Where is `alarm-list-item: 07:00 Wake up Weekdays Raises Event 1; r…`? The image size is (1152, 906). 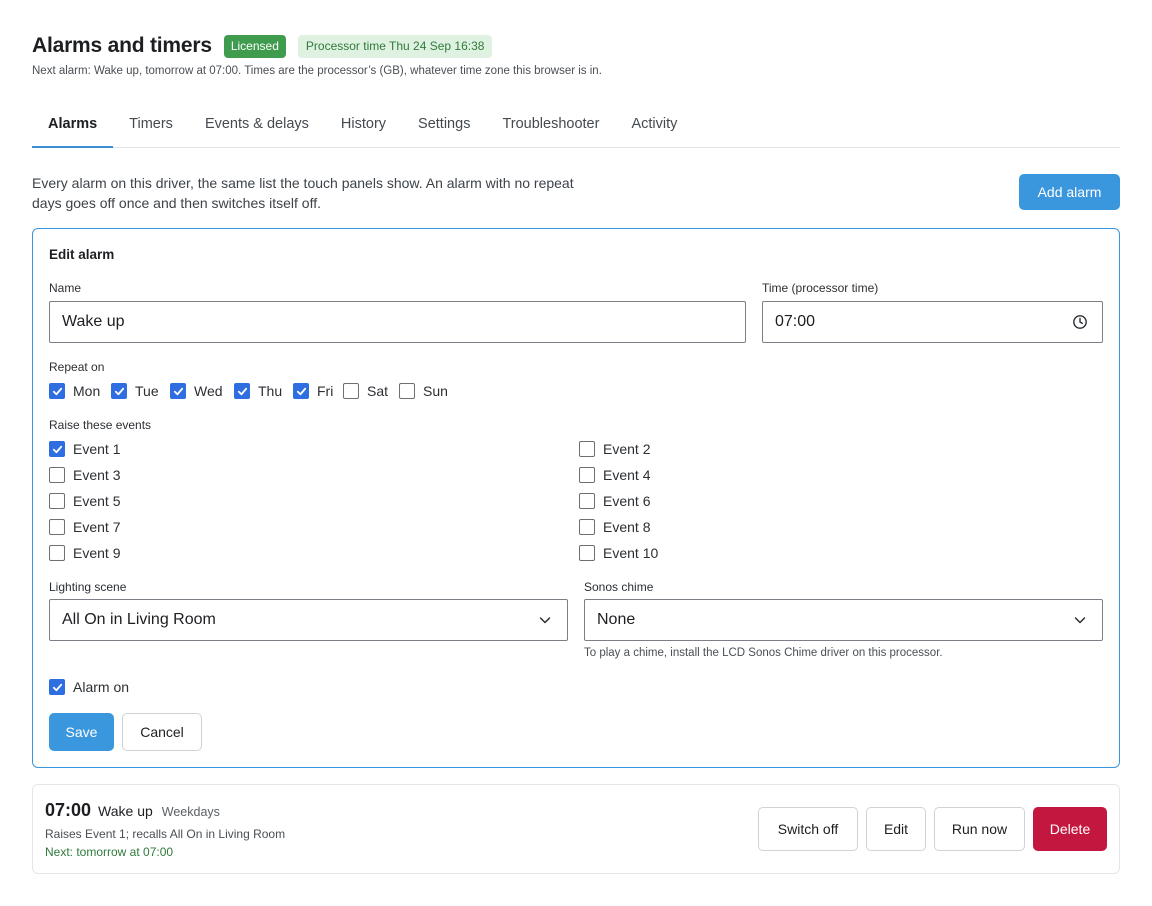
alarm-list-item: 07:00 Wake up Weekdays Raises Event 1; r… is located at coordinates (576, 829).